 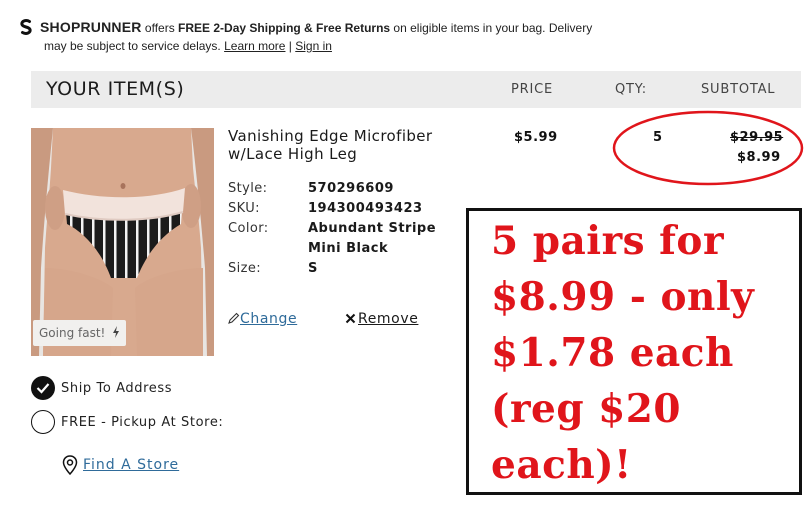 I want to click on qty-column-header: QTY:, so click(x=631, y=89).